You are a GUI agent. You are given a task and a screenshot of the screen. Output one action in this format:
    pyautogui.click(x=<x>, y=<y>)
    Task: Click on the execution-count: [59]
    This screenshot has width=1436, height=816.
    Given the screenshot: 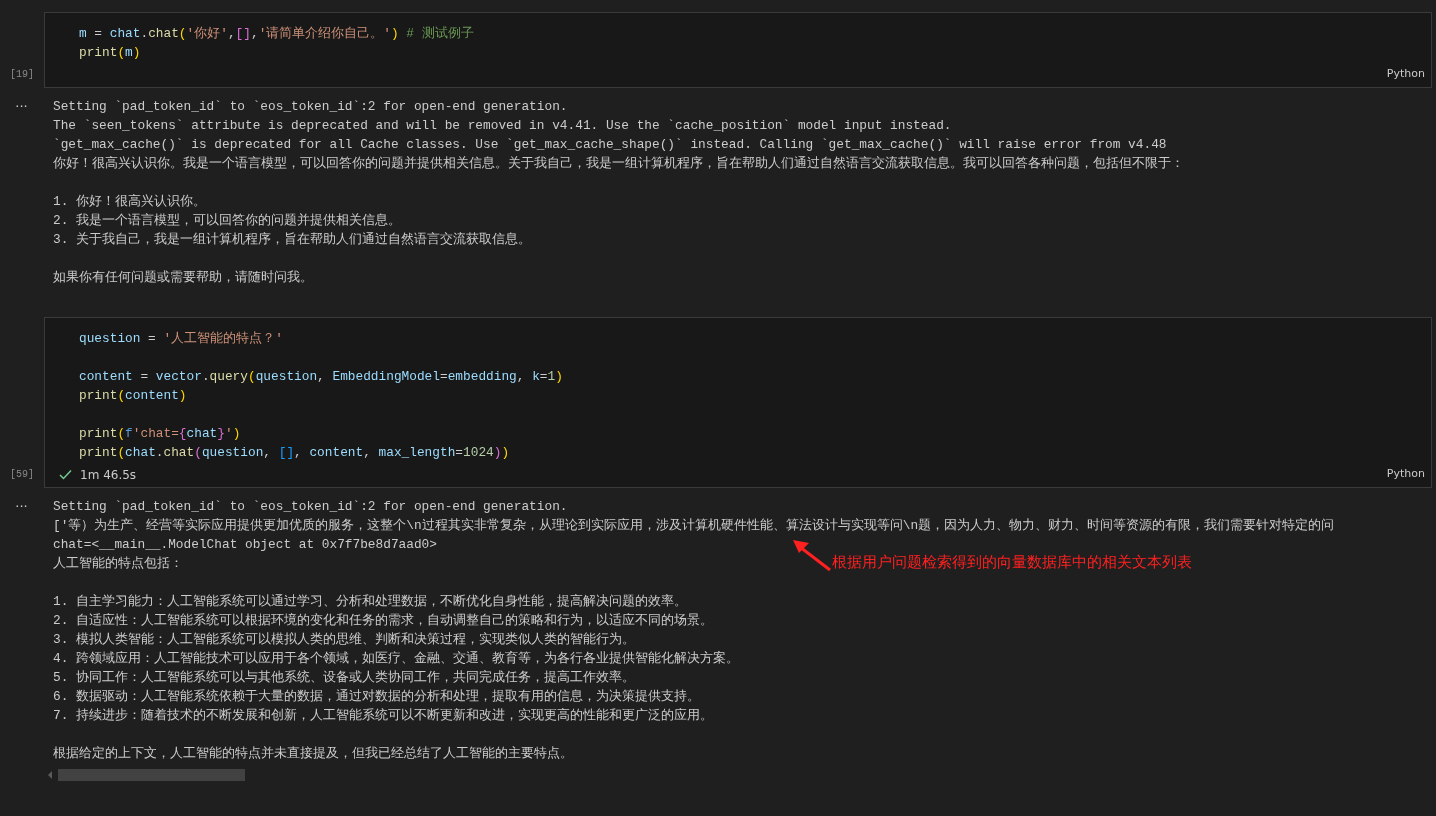 What is the action you would take?
    pyautogui.click(x=22, y=475)
    